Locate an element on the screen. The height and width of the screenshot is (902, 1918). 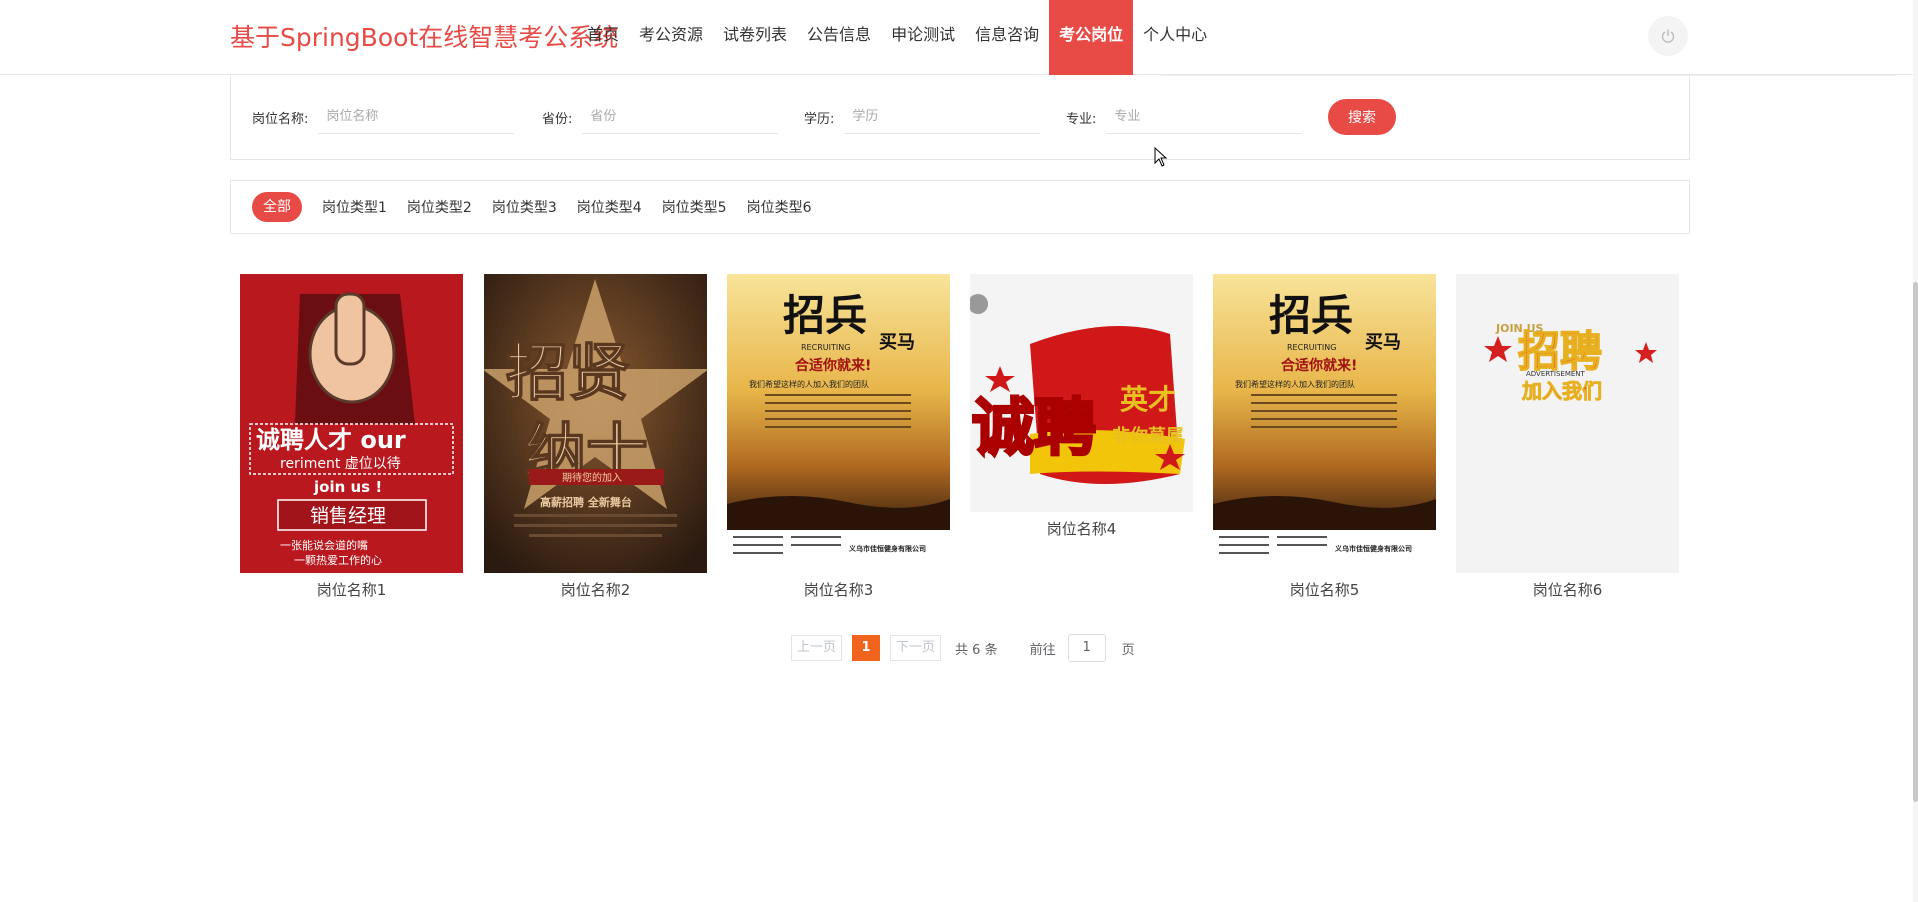
recruit-poster-image: JOIN US 招聘 ADVERTISEMENT 加入我们 is located at coordinates (1567, 423).